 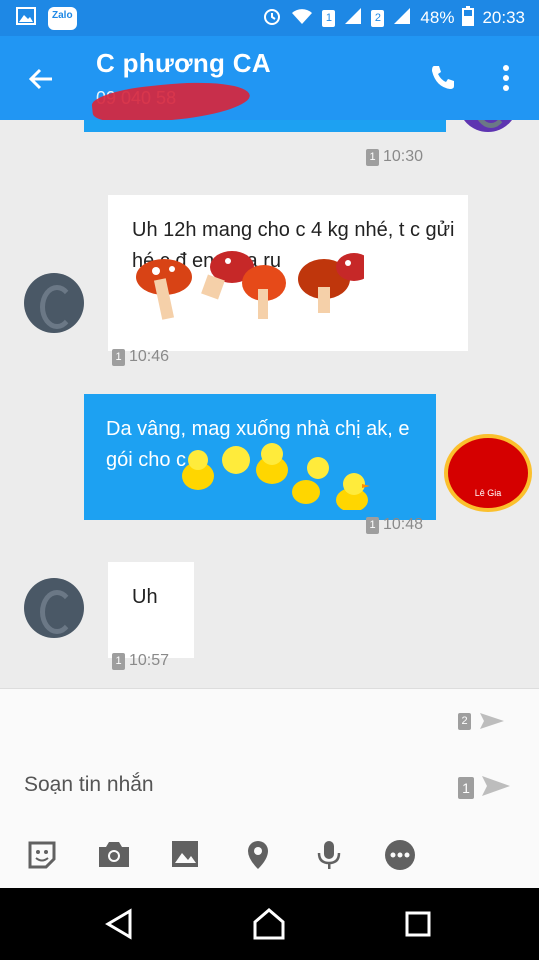 I want to click on phone-icon, so click(x=443, y=77).